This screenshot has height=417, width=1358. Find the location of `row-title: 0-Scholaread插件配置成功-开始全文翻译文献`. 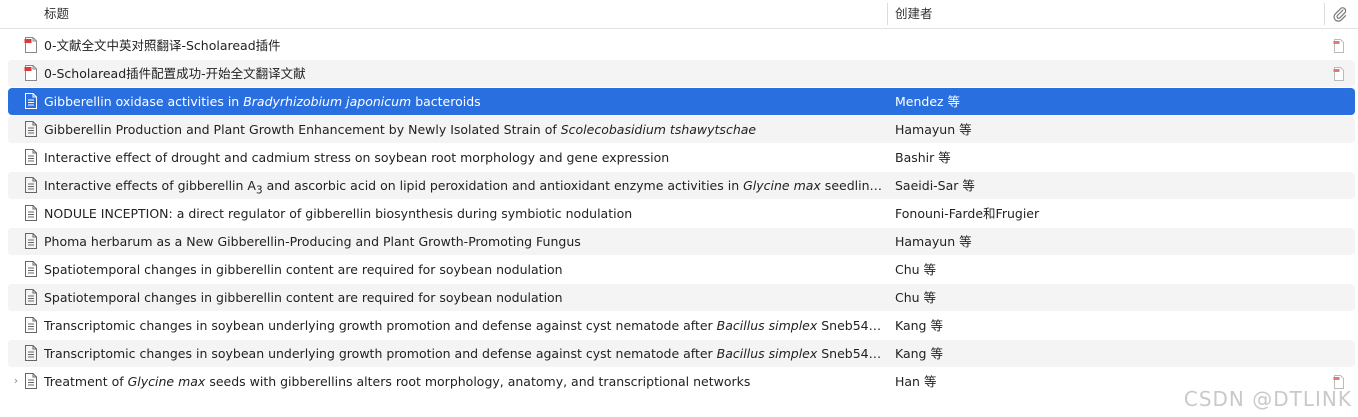

row-title: 0-Scholaread插件配置成功-开始全文翻译文献 is located at coordinates (175, 73).